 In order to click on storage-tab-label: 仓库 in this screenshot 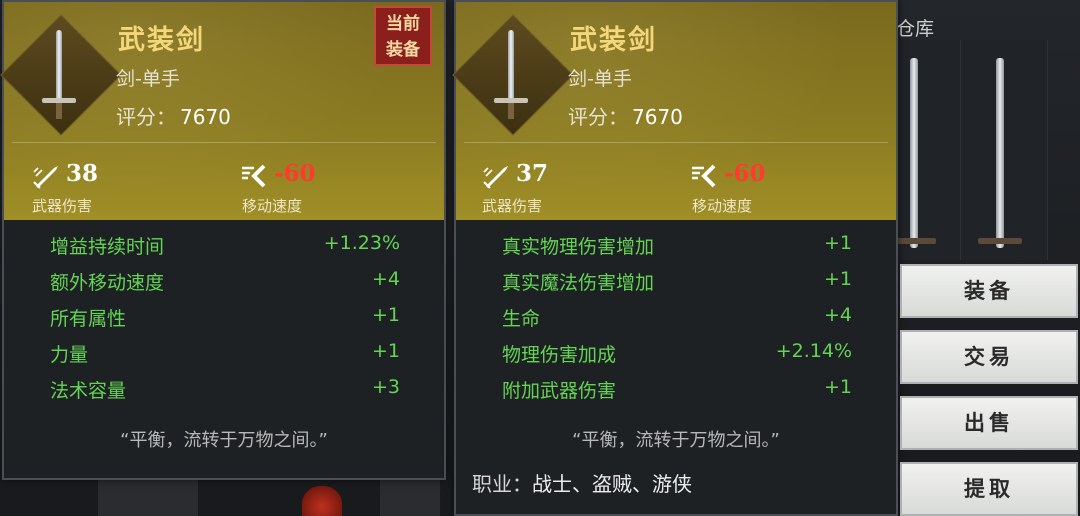, I will do `click(915, 27)`.